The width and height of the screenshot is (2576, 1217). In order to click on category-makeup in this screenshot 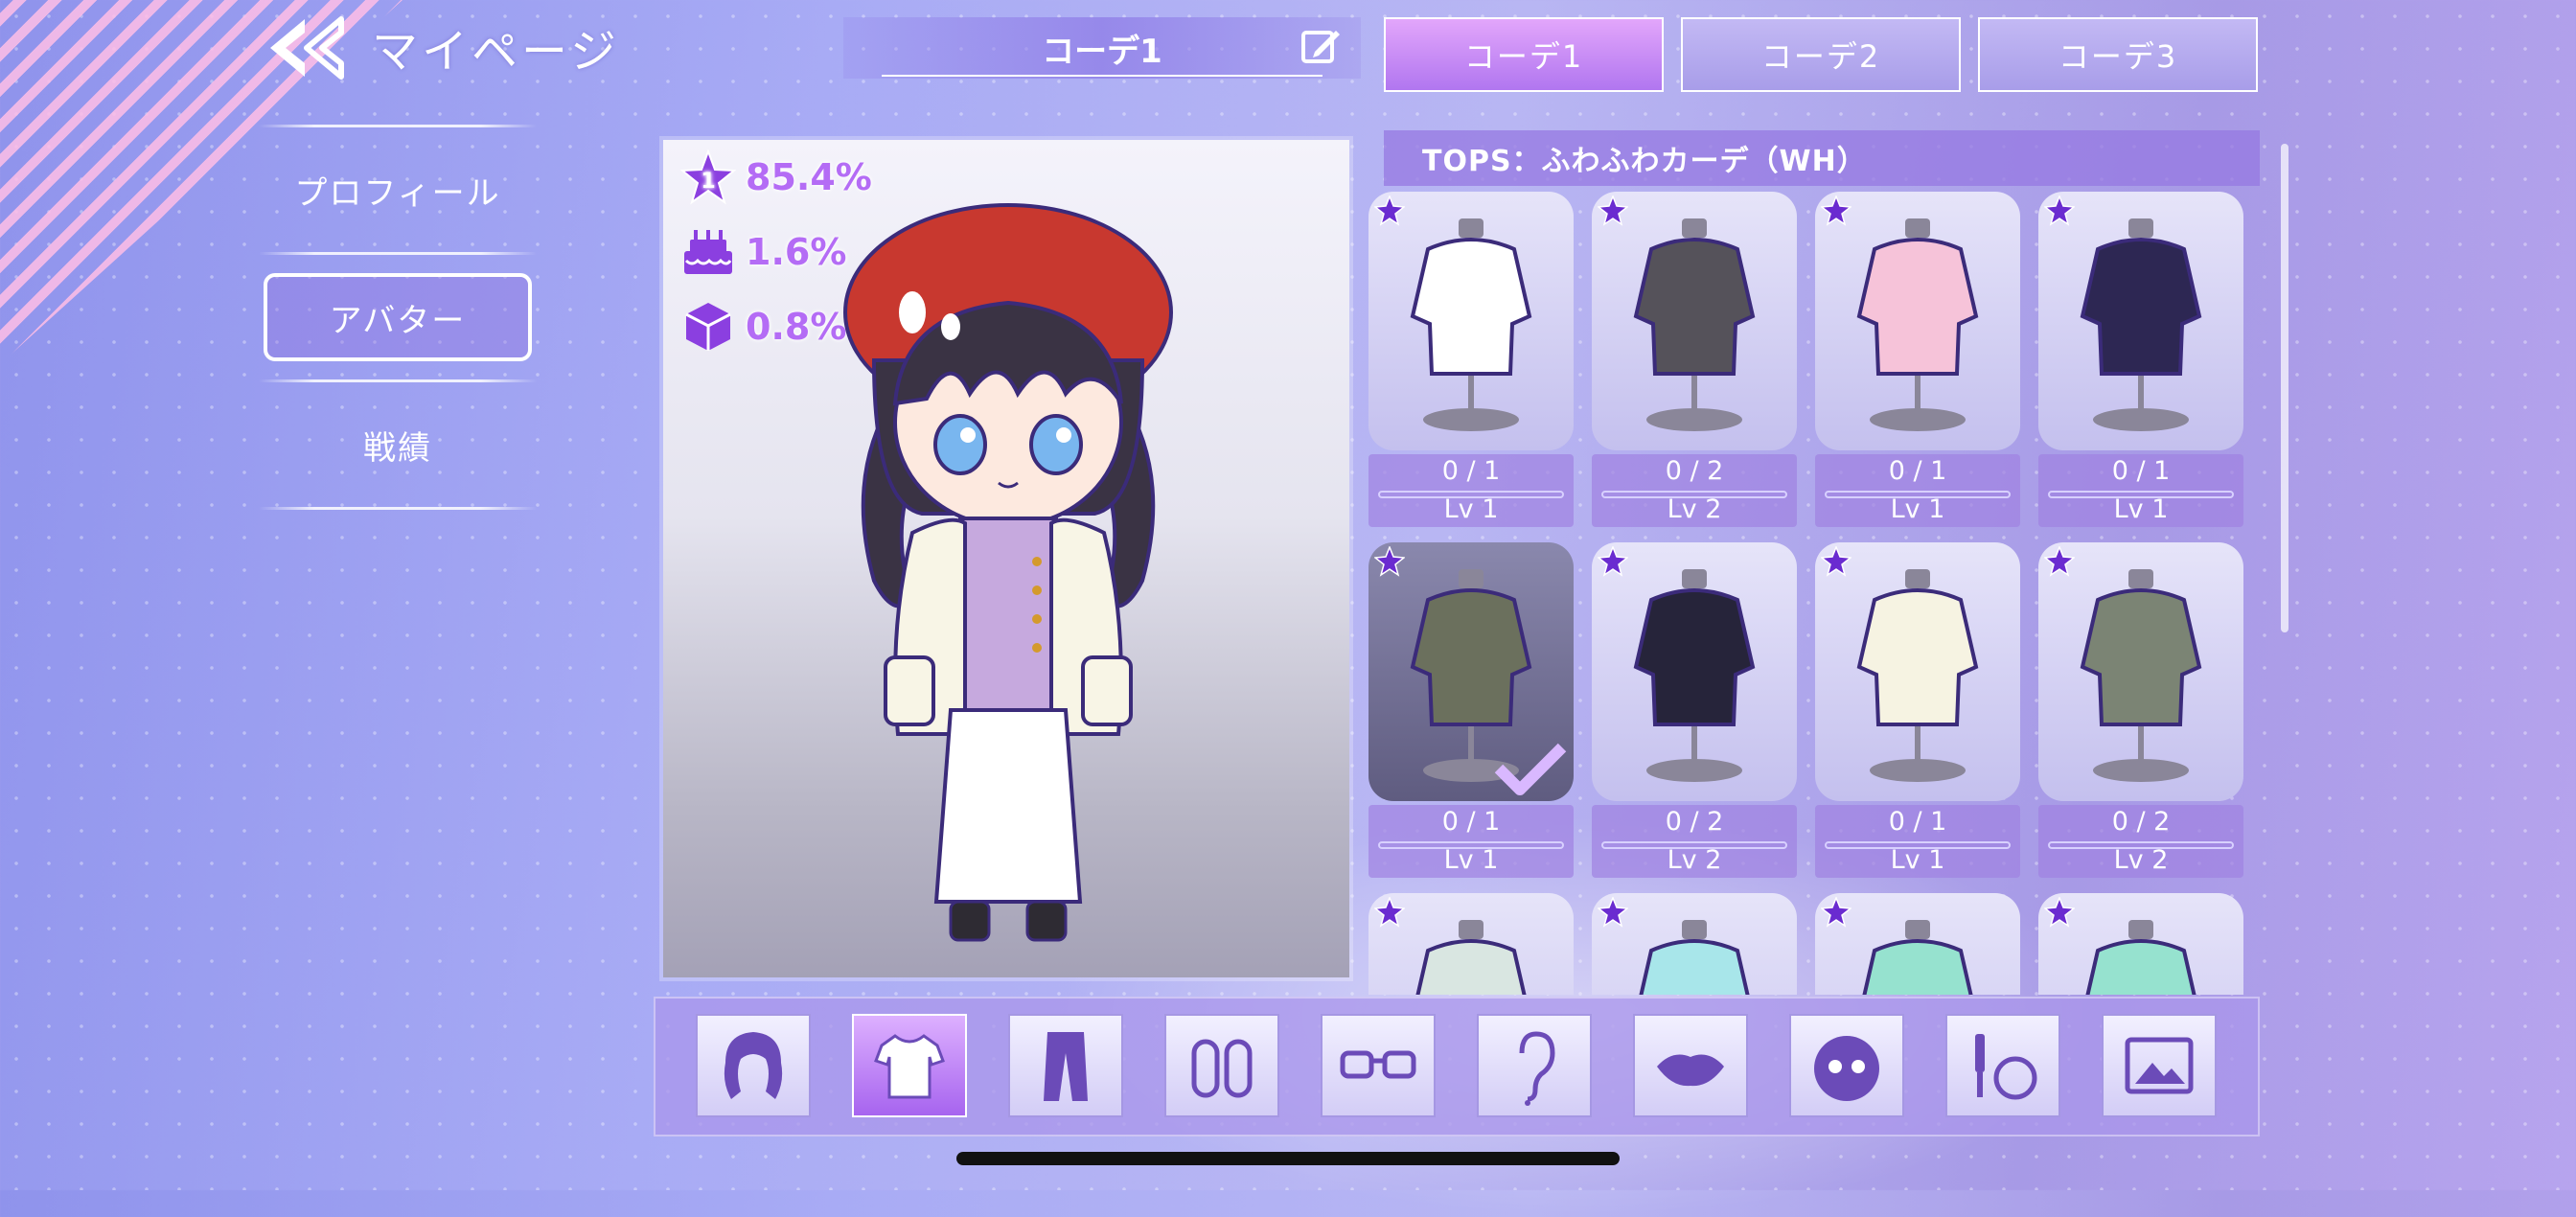, I will do `click(2003, 1065)`.